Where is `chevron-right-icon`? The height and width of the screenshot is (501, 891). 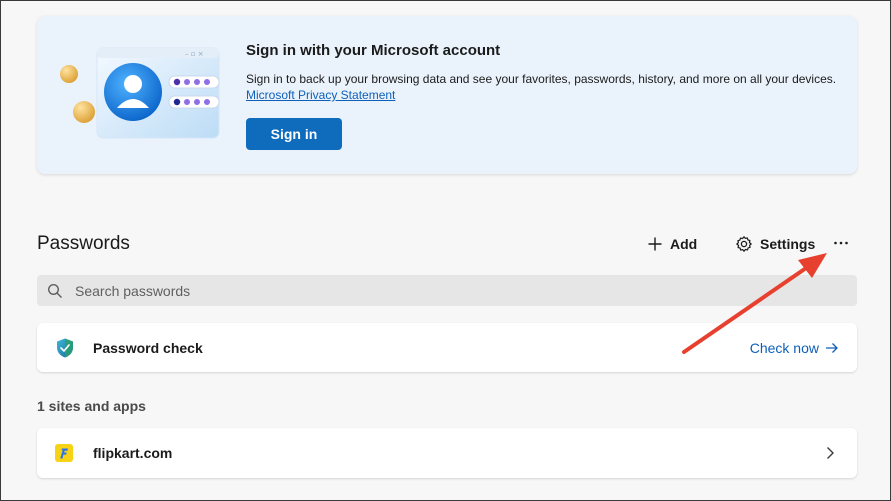
chevron-right-icon is located at coordinates (830, 453).